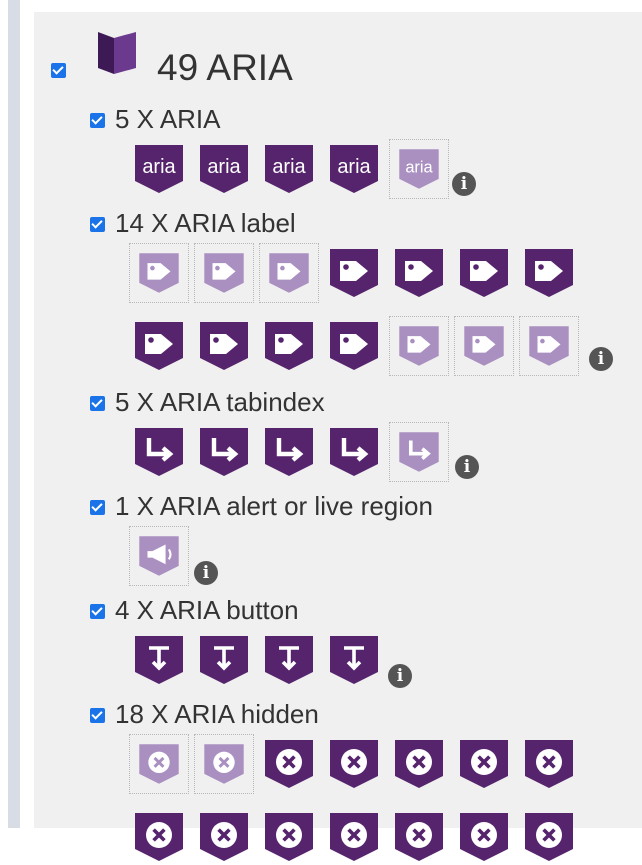 The width and height of the screenshot is (642, 865). What do you see at coordinates (205, 223) in the screenshot?
I see `category-title-aria-label: 14 X ARIA label` at bounding box center [205, 223].